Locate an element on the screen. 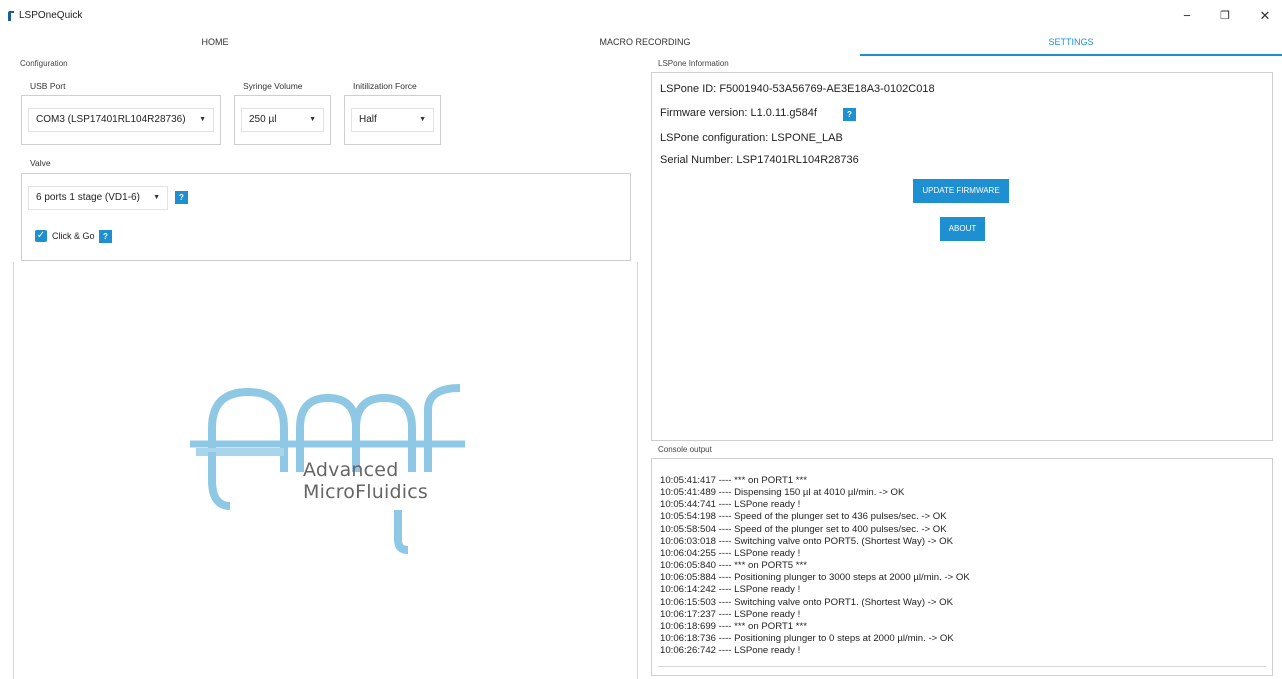 Image resolution: width=1282 pixels, height=679 pixels. maximize-button: ❐ is located at coordinates (1225, 16).